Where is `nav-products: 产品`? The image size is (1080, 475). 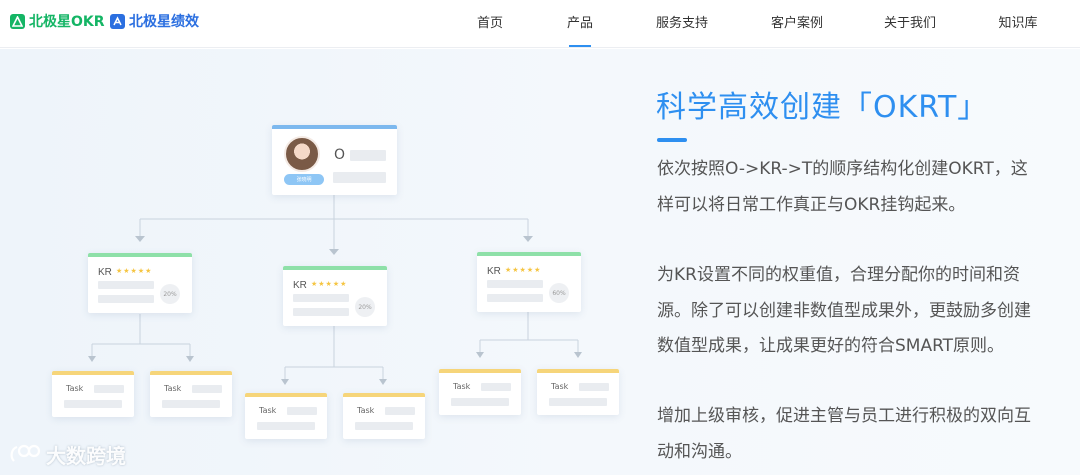
nav-products: 产品 is located at coordinates (580, 21).